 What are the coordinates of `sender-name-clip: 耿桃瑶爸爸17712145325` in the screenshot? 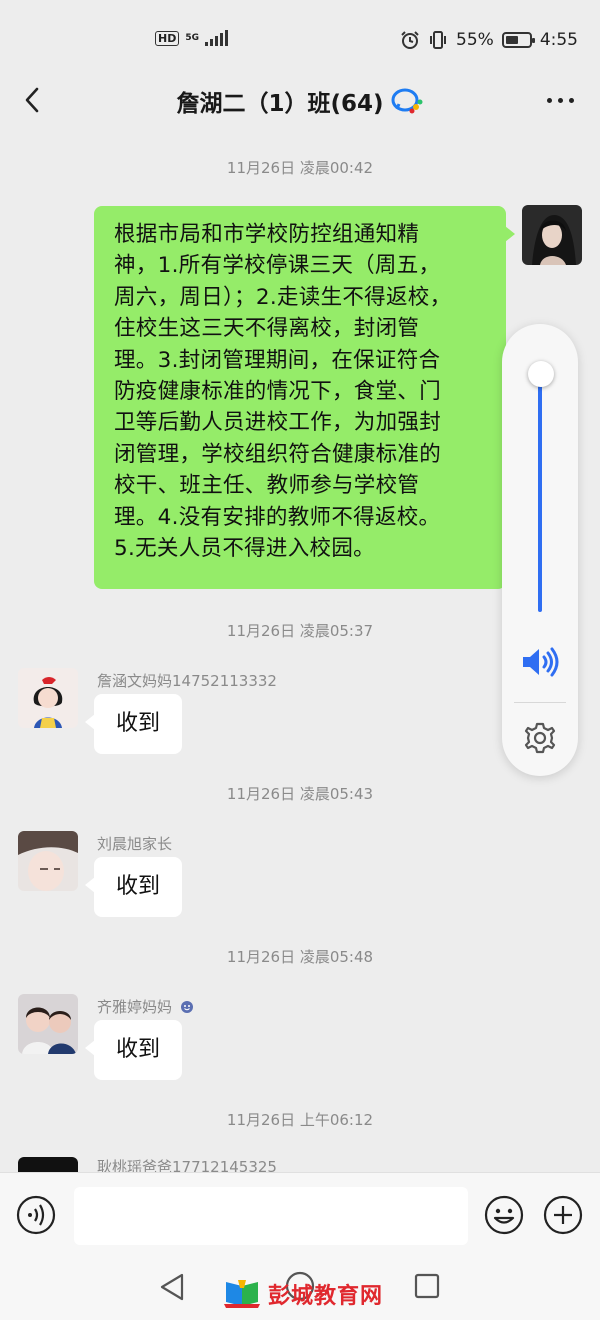 It's located at (187, 1163).